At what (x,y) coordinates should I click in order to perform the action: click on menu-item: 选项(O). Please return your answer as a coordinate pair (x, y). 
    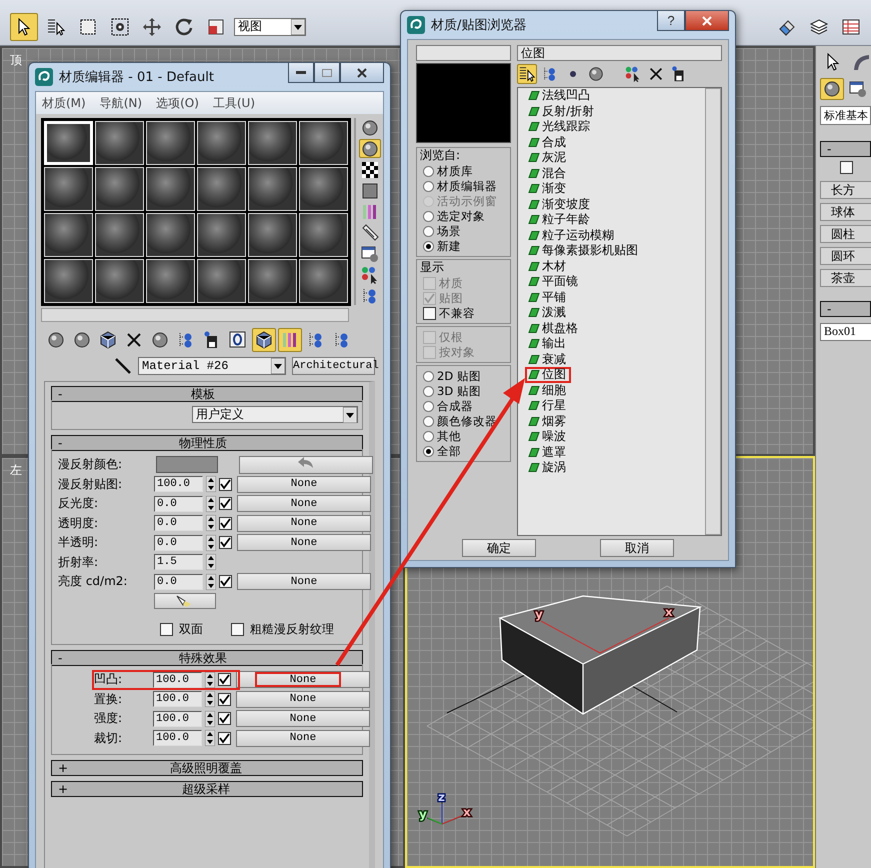
    Looking at the image, I should click on (177, 103).